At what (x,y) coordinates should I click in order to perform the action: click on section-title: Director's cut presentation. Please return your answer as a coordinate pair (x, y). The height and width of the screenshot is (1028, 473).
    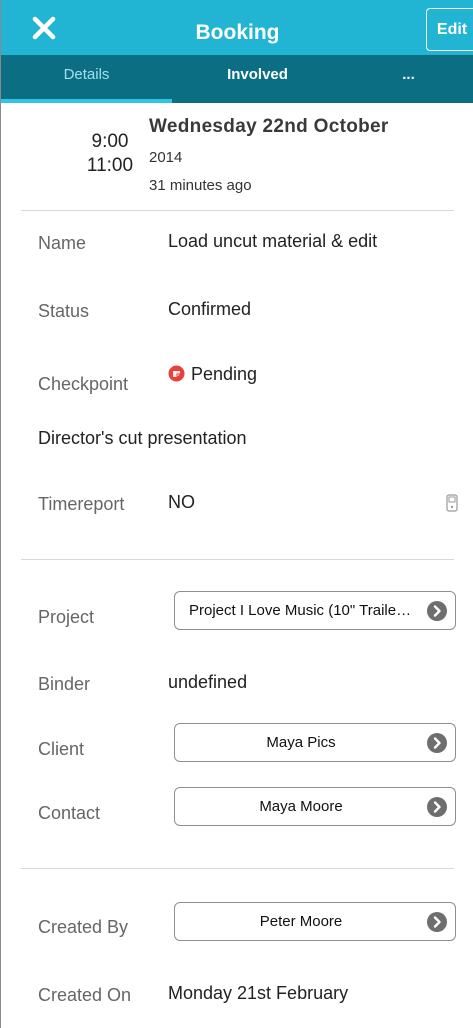
    Looking at the image, I should click on (142, 438).